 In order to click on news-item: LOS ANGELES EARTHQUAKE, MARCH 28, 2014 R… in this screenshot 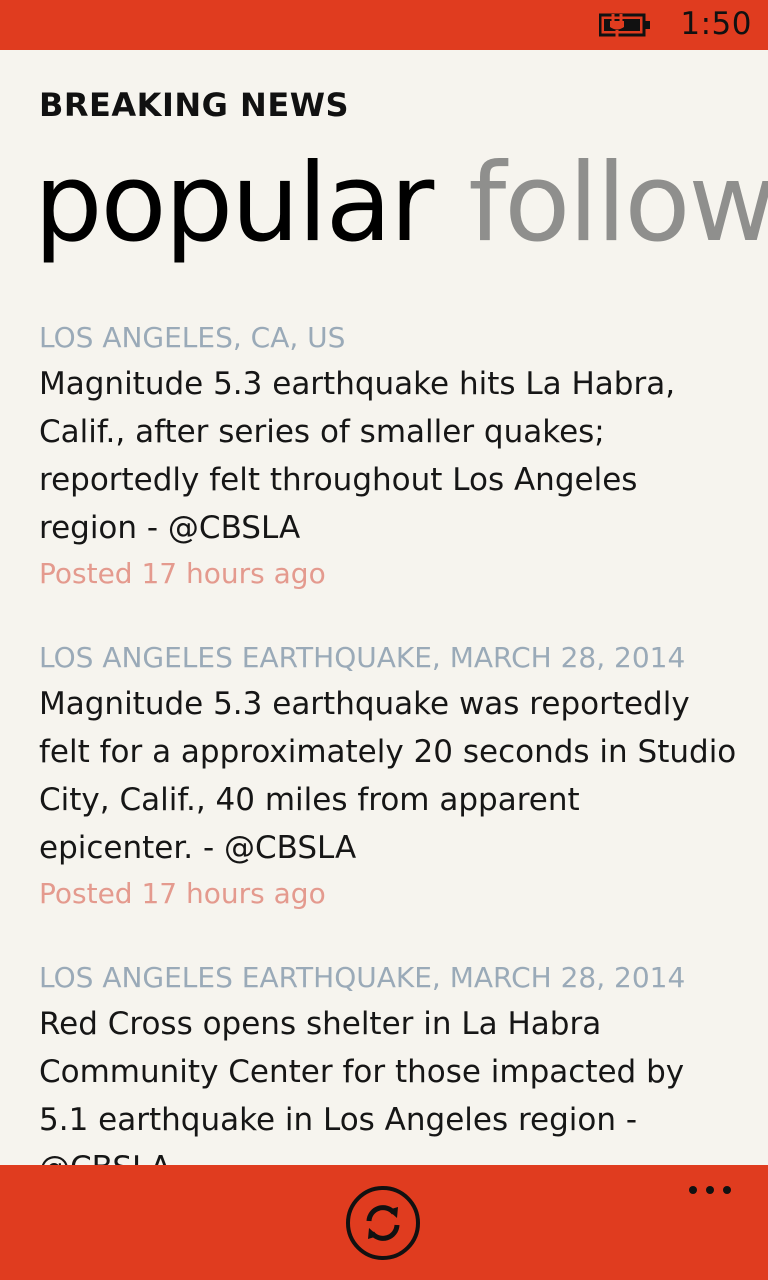, I will do `click(389, 1061)`.